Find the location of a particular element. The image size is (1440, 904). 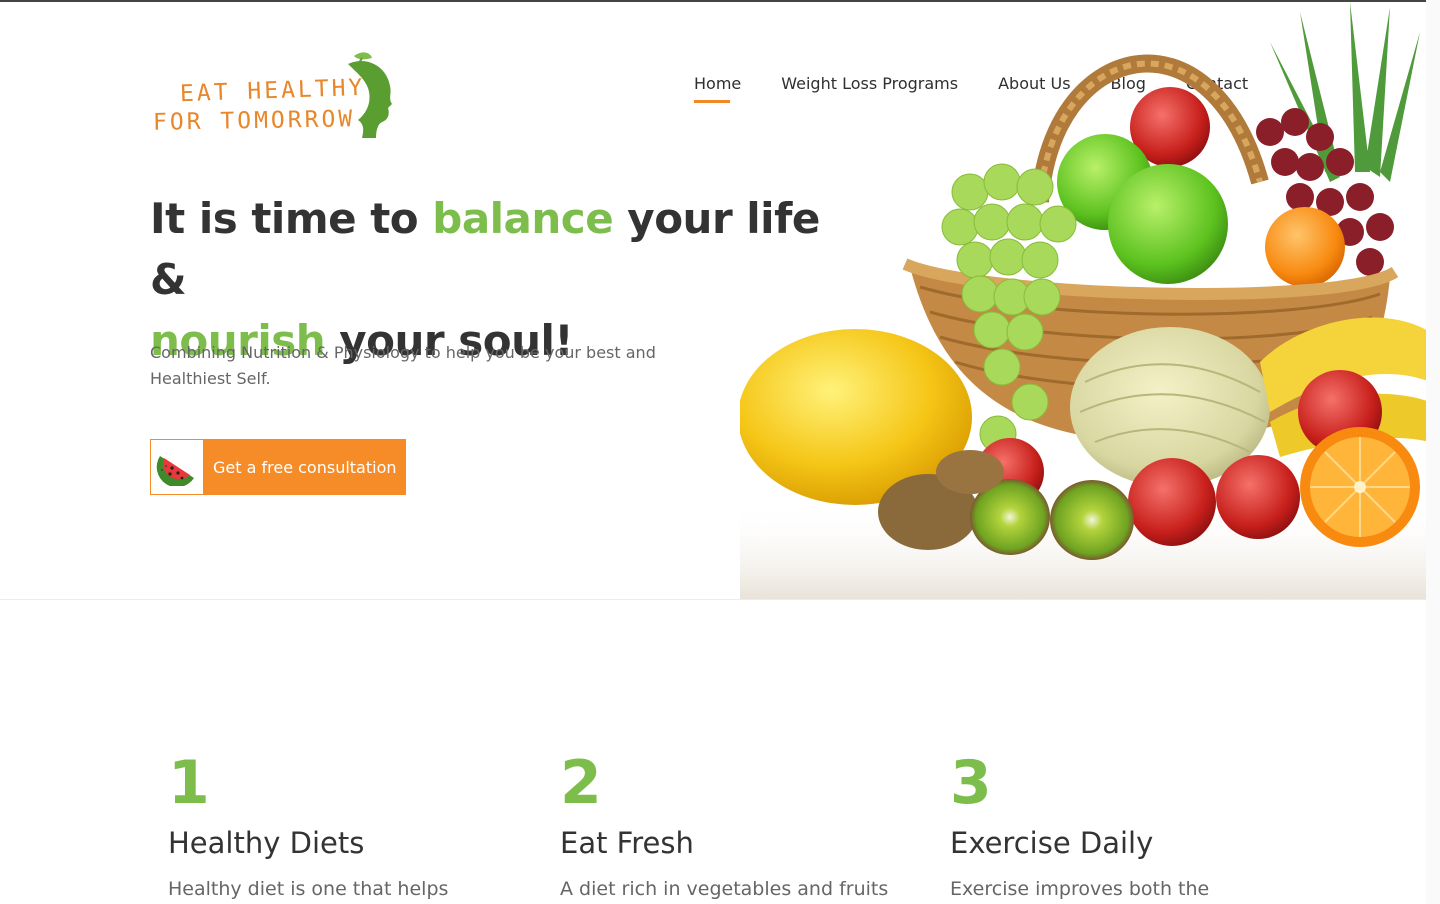

headline-highlight-balance: balance is located at coordinates (523, 218).